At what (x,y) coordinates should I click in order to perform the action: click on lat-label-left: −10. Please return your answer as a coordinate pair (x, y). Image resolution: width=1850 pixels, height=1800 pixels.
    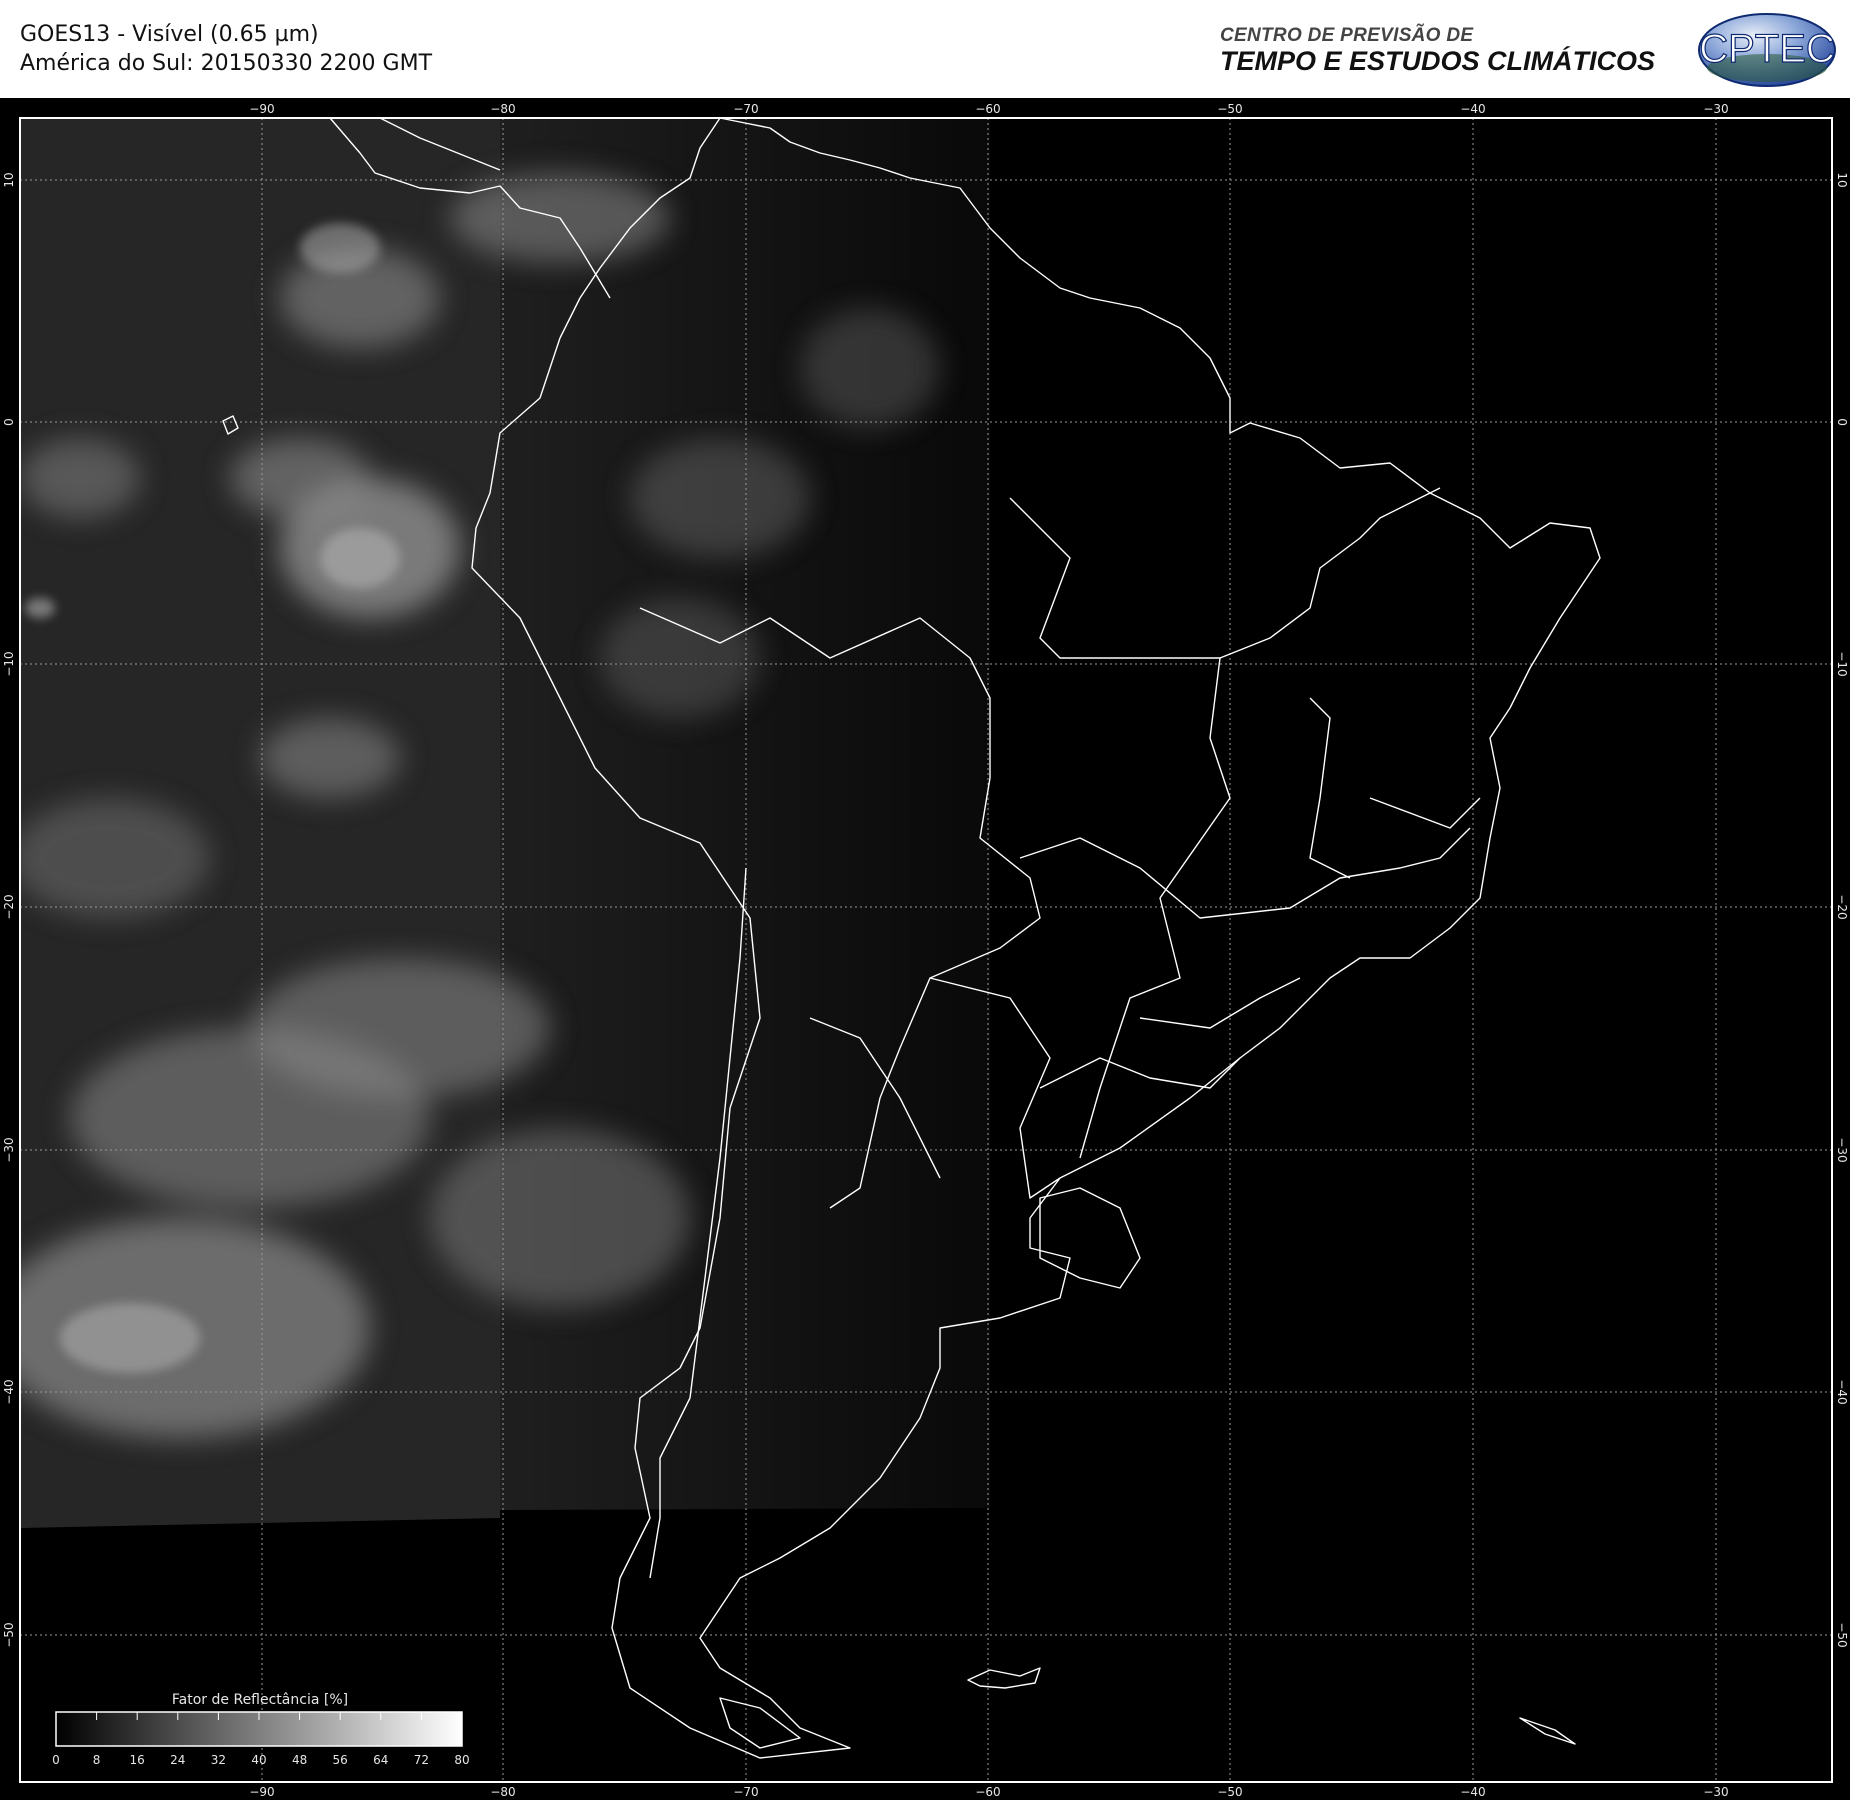
    Looking at the image, I should click on (9, 663).